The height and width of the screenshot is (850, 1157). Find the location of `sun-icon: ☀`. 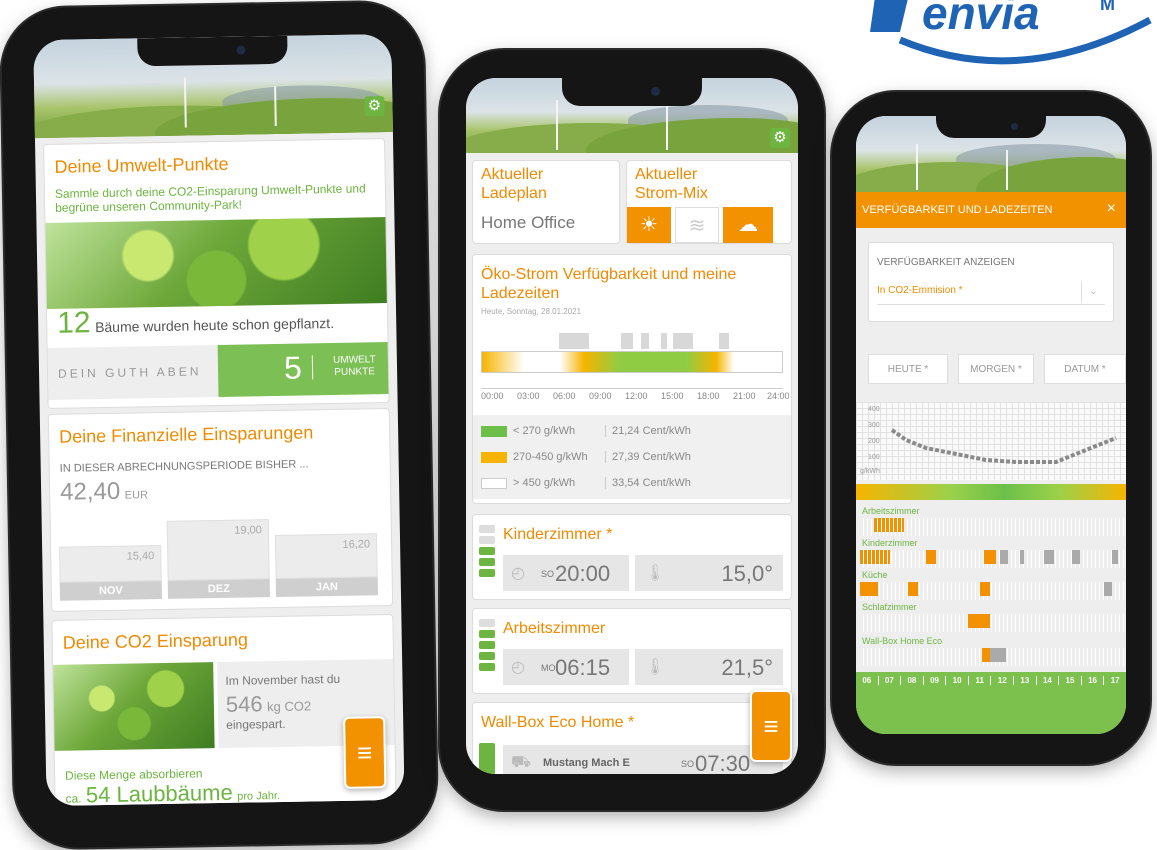

sun-icon: ☀ is located at coordinates (649, 225).